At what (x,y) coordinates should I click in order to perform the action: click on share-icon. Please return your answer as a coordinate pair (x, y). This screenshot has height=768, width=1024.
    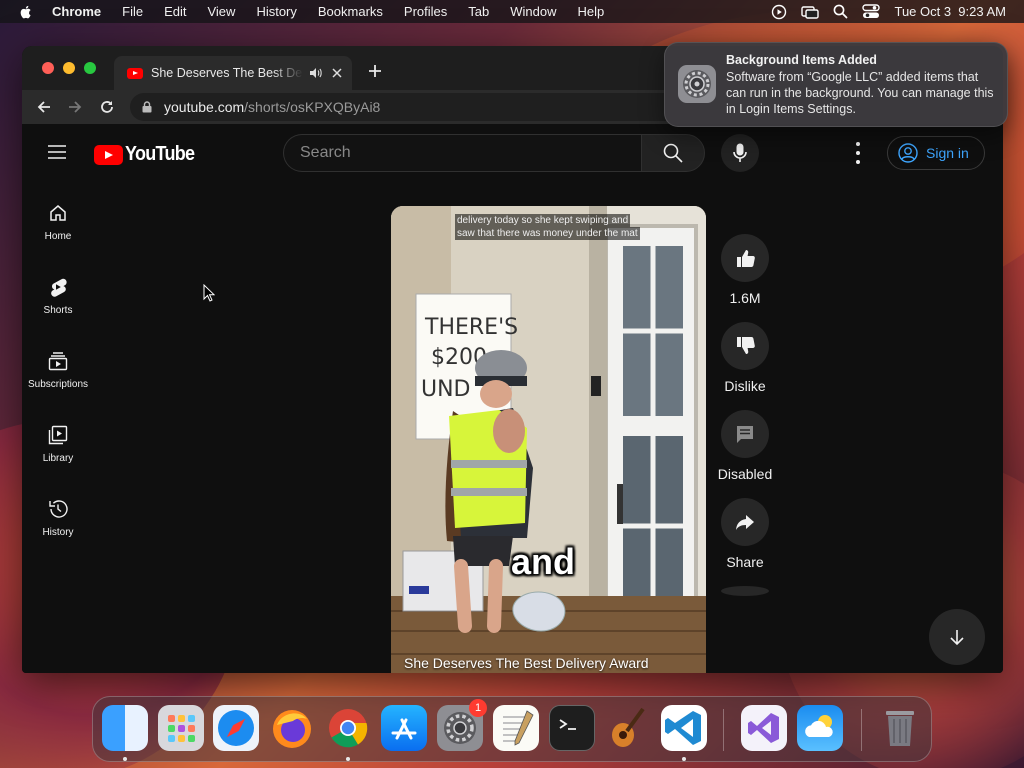
    Looking at the image, I should click on (745, 522).